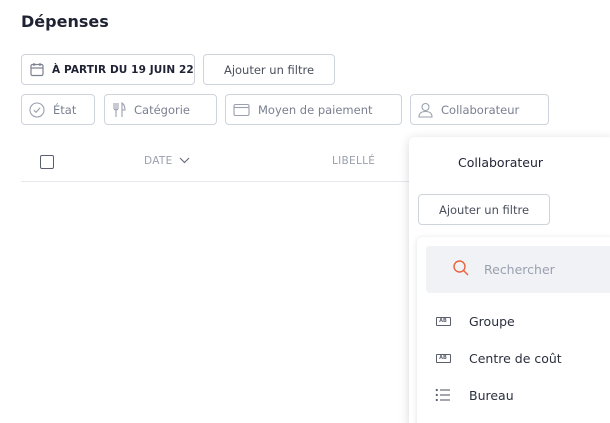 The image size is (610, 423). Describe the element at coordinates (47, 162) in the screenshot. I see `select-all-checkbox` at that location.